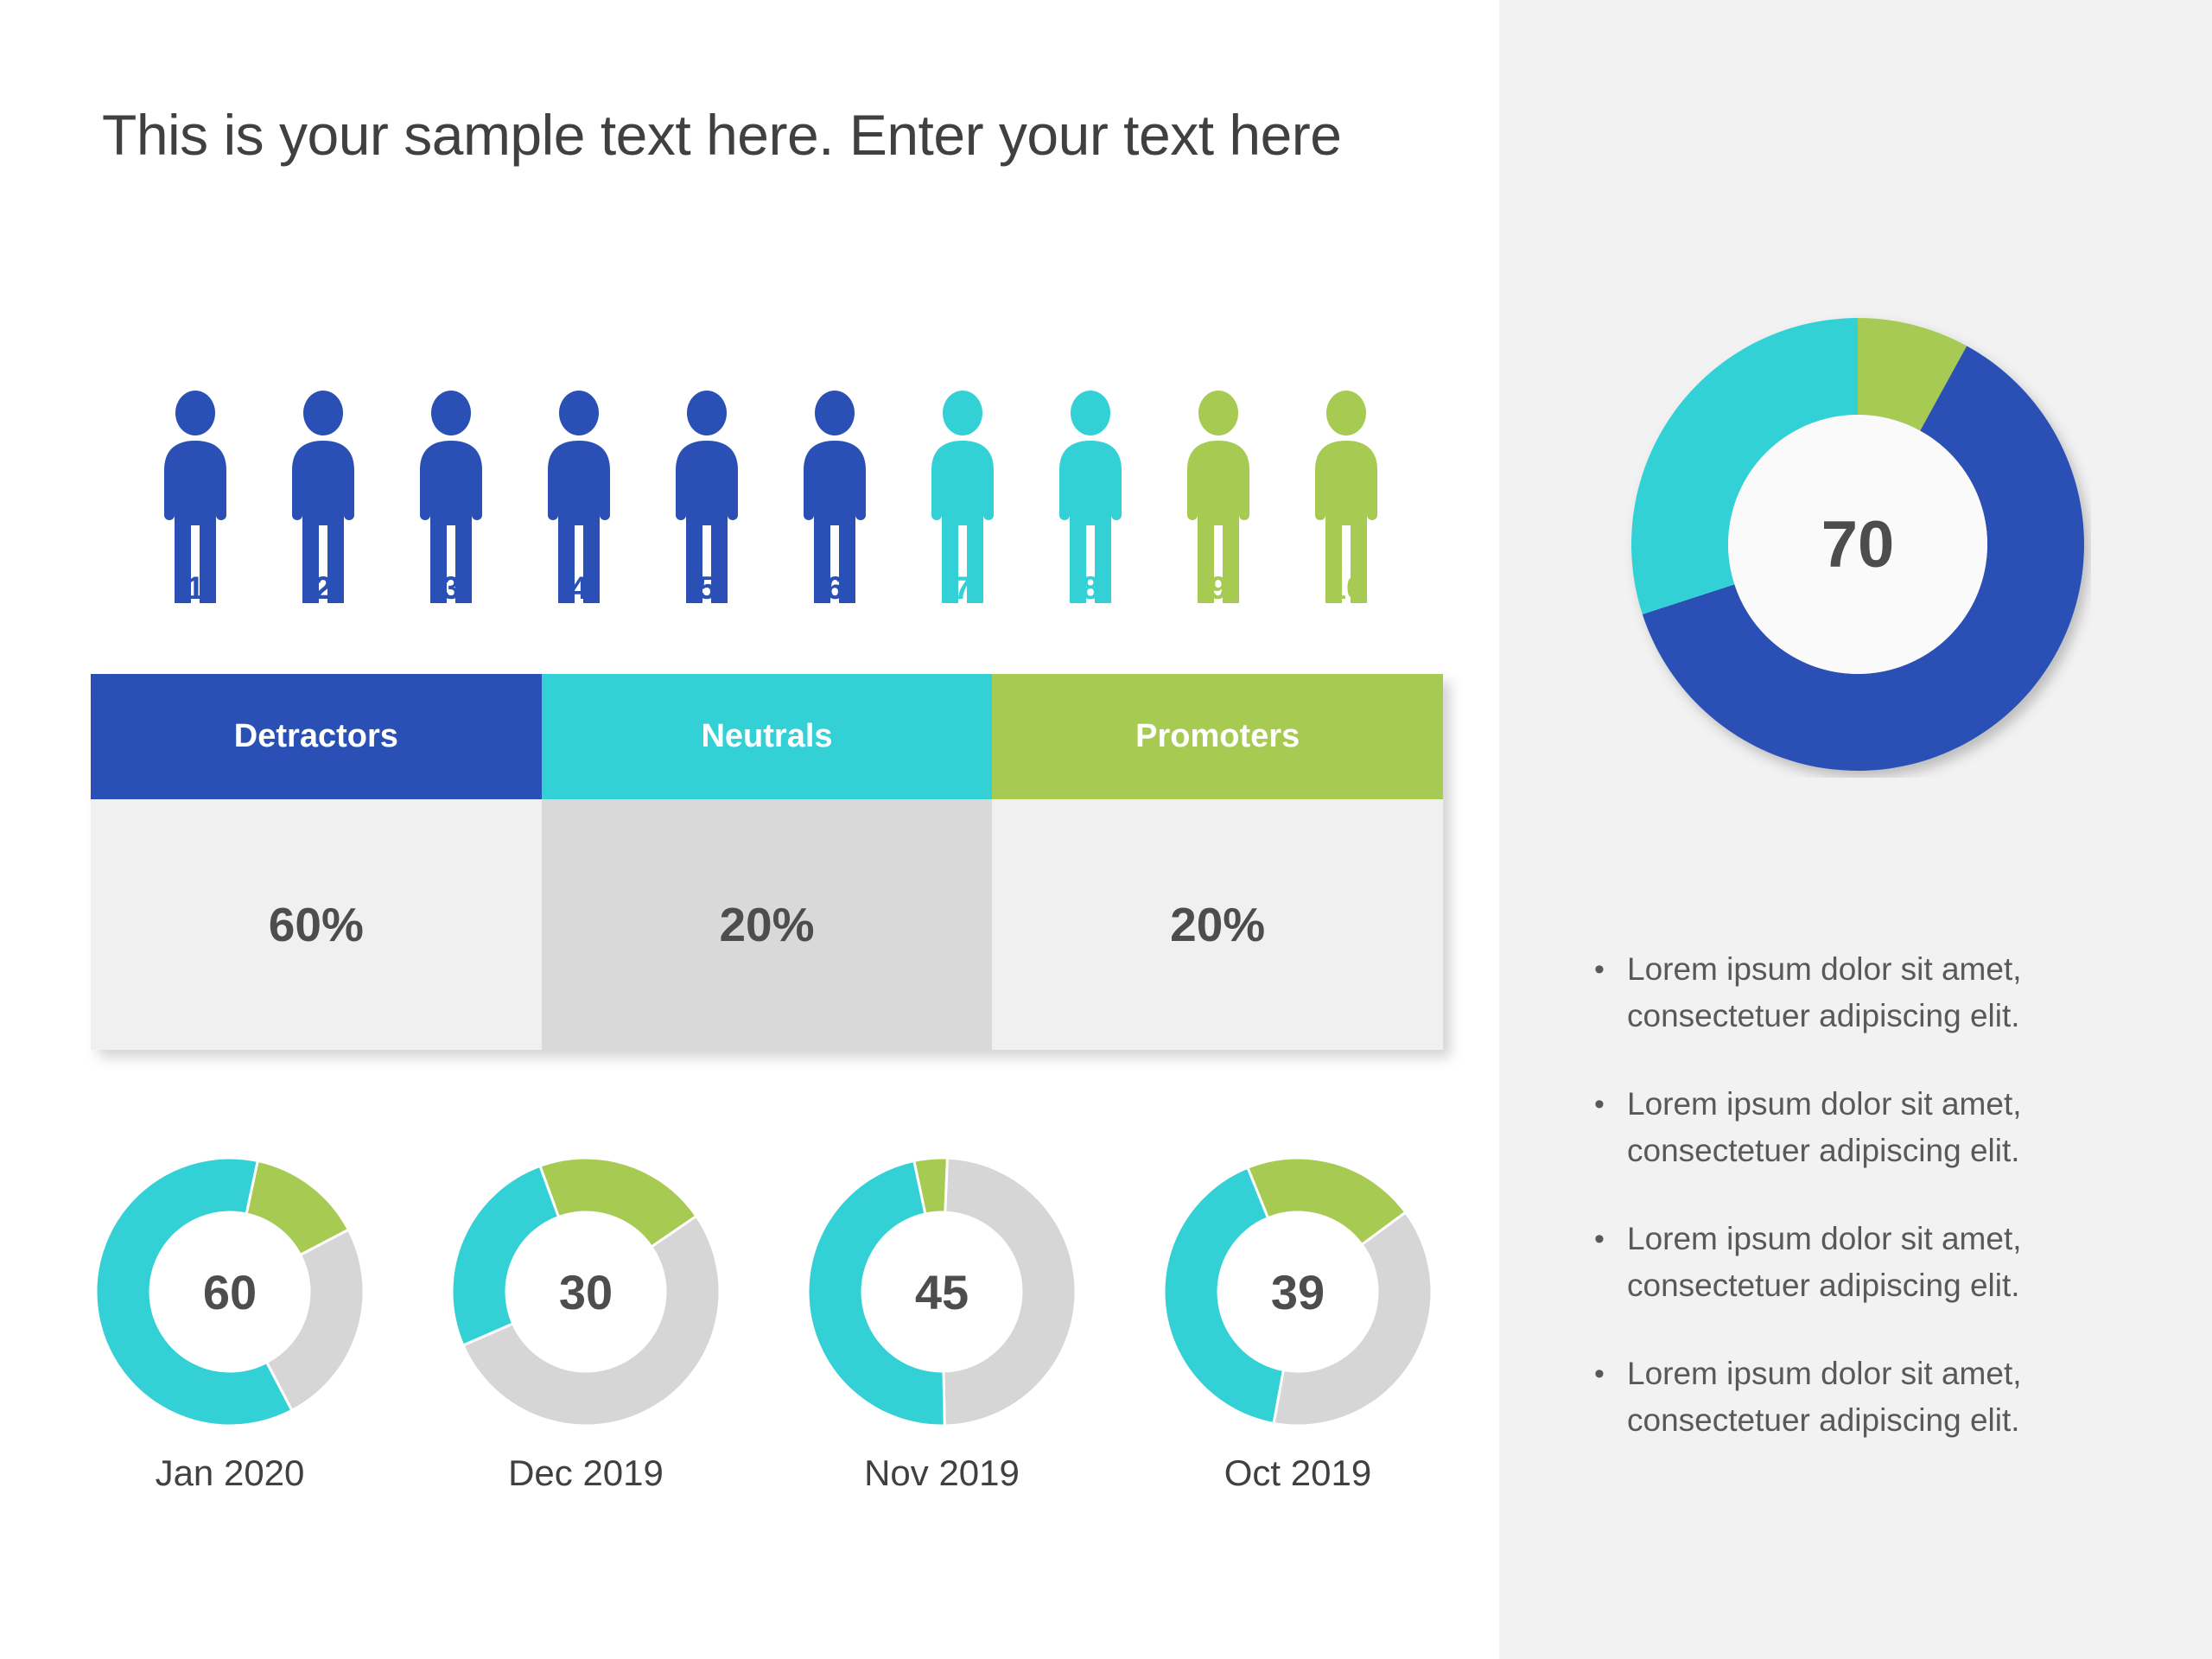 The width and height of the screenshot is (2212, 1659). I want to click on donut-oct-2019: 39, so click(1298, 1292).